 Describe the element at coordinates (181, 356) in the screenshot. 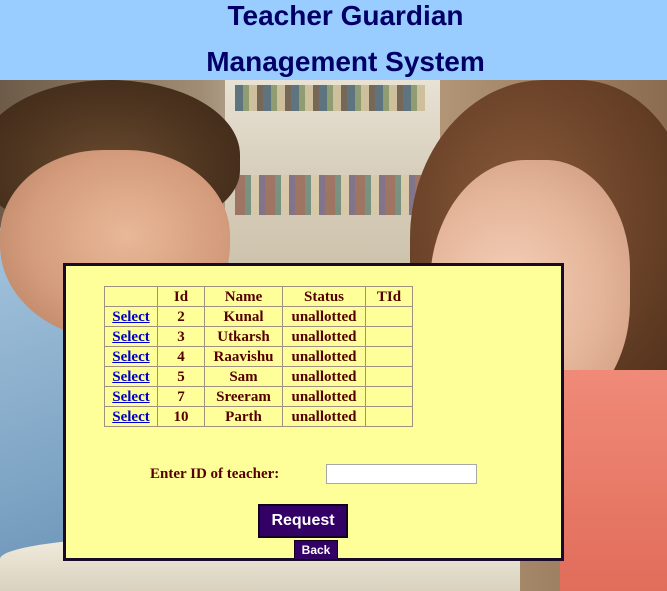

I see `cell-id: 4` at that location.